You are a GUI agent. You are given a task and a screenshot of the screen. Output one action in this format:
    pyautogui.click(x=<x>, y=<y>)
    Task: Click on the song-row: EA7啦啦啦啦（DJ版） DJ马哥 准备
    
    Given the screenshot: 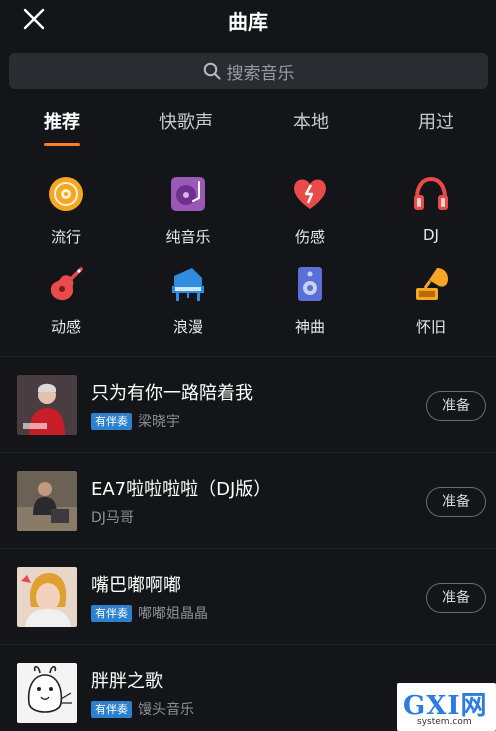 What is the action you would take?
    pyautogui.click(x=248, y=501)
    